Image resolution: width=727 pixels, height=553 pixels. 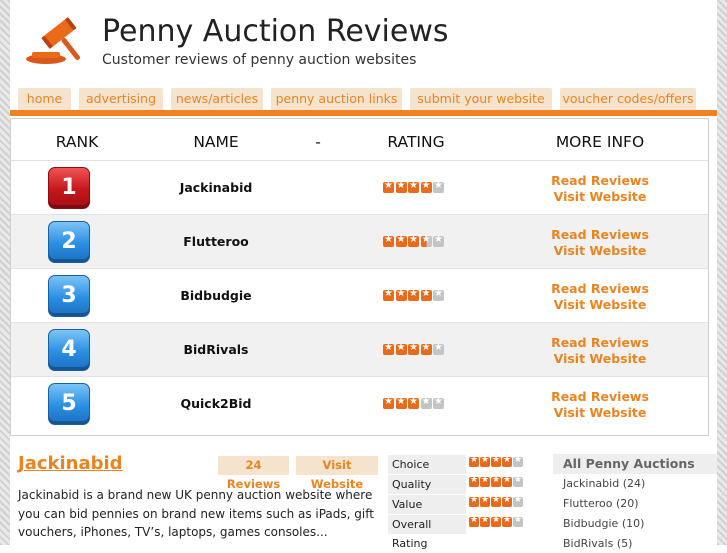 I want to click on nav-penny-auction-links: penny auction links, so click(x=336, y=99).